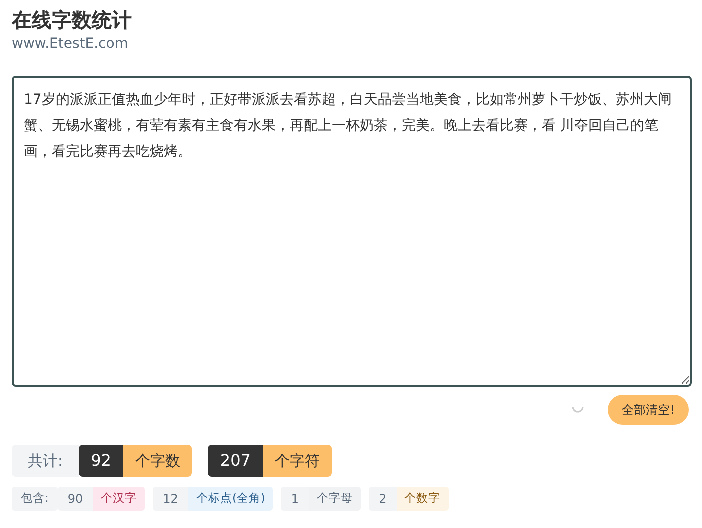 The height and width of the screenshot is (528, 702). Describe the element at coordinates (383, 499) in the screenshot. I see `breakdown-count: 2` at that location.